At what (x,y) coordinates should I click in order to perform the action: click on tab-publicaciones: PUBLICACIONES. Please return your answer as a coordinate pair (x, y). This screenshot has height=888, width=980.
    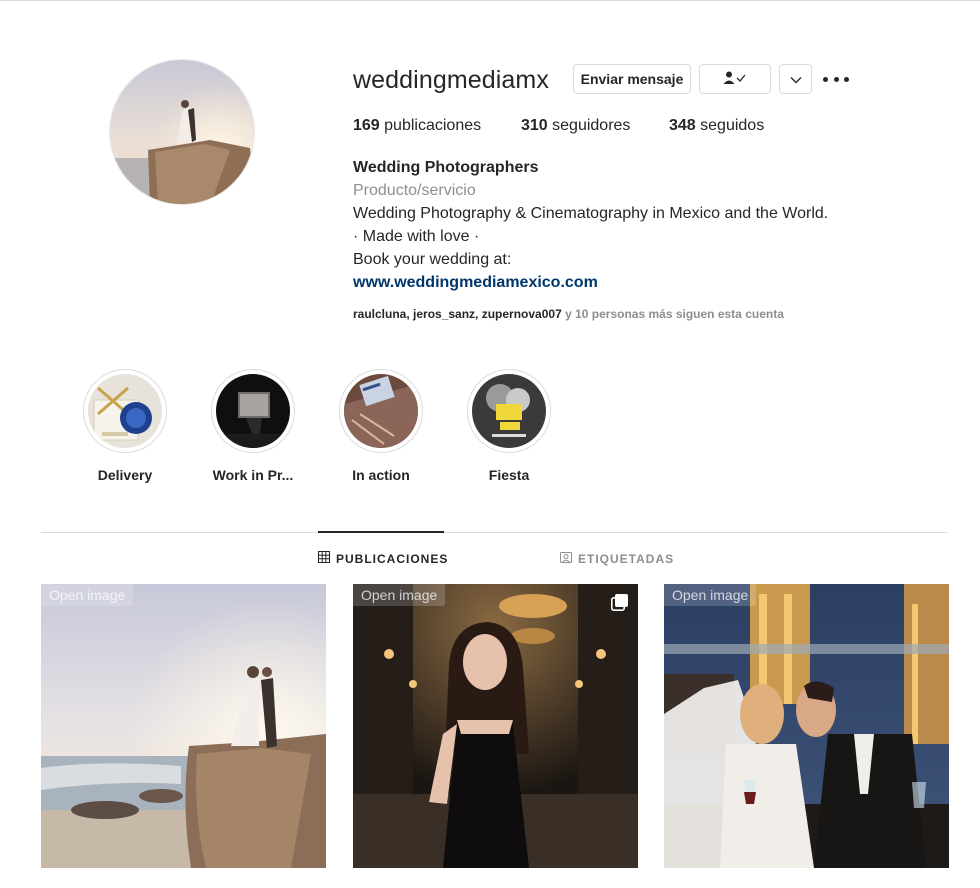
    Looking at the image, I should click on (383, 558).